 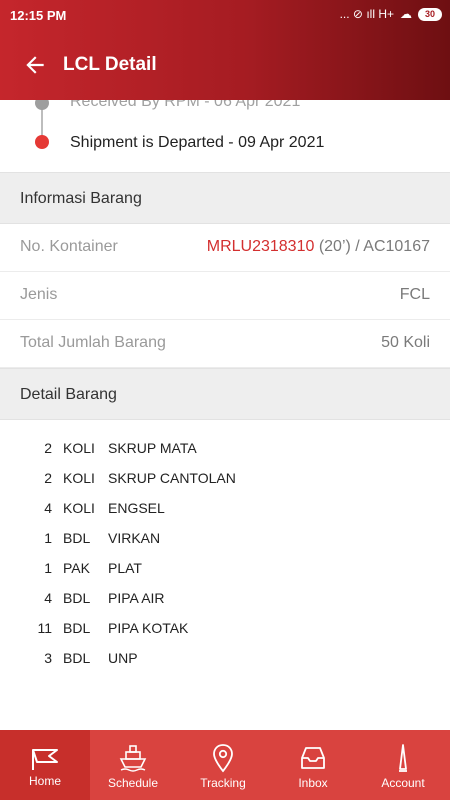 I want to click on nav-item-tracking: Tracking, so click(x=223, y=765).